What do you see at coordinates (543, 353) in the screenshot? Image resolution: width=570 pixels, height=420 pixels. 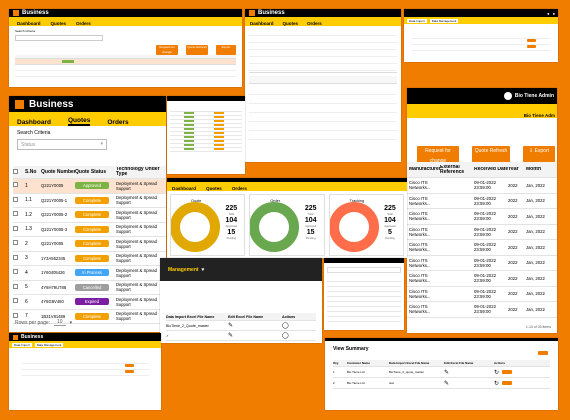 I see `add-button` at bounding box center [543, 353].